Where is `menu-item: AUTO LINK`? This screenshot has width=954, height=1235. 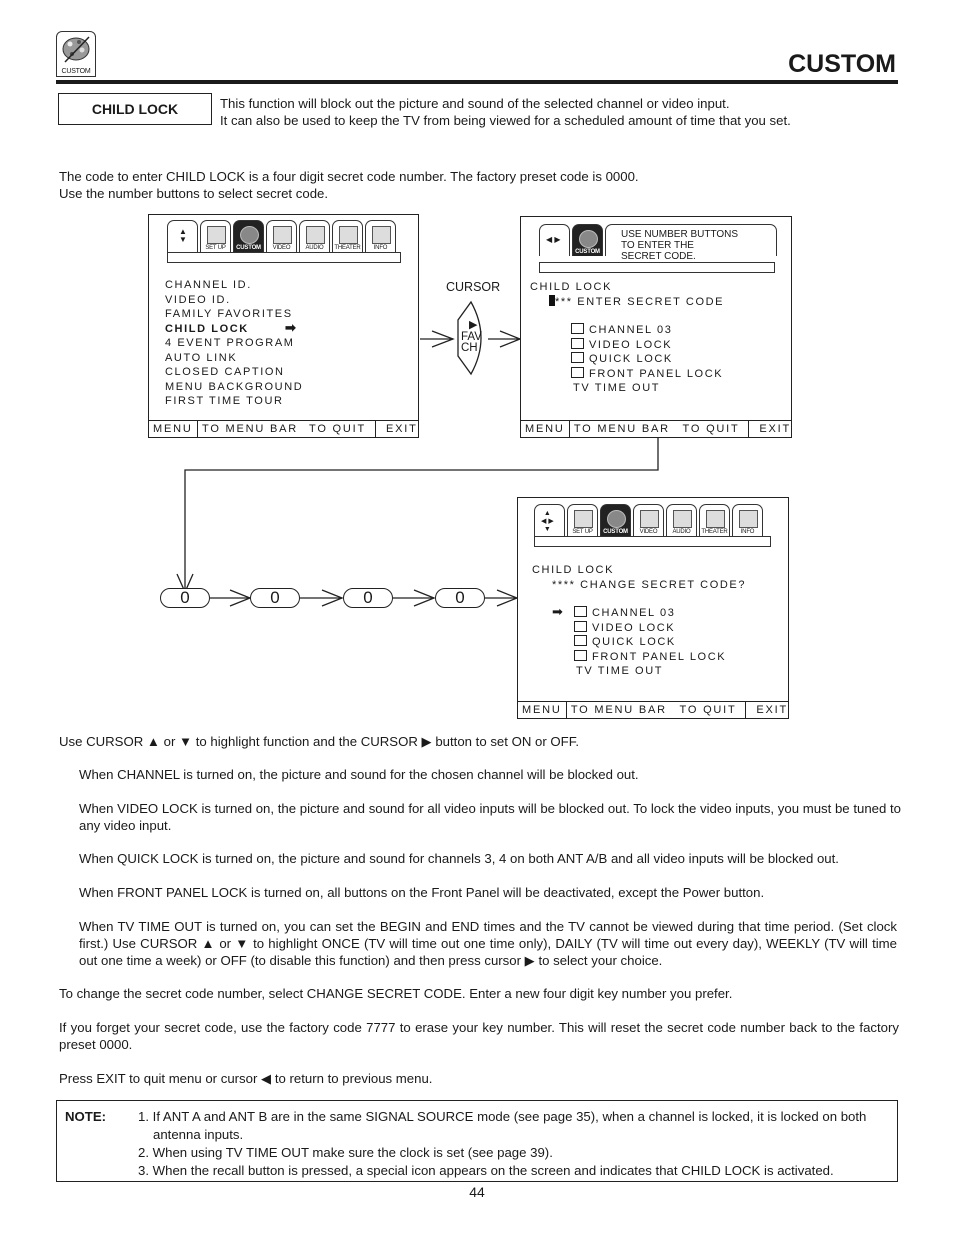
menu-item: AUTO LINK is located at coordinates (234, 358).